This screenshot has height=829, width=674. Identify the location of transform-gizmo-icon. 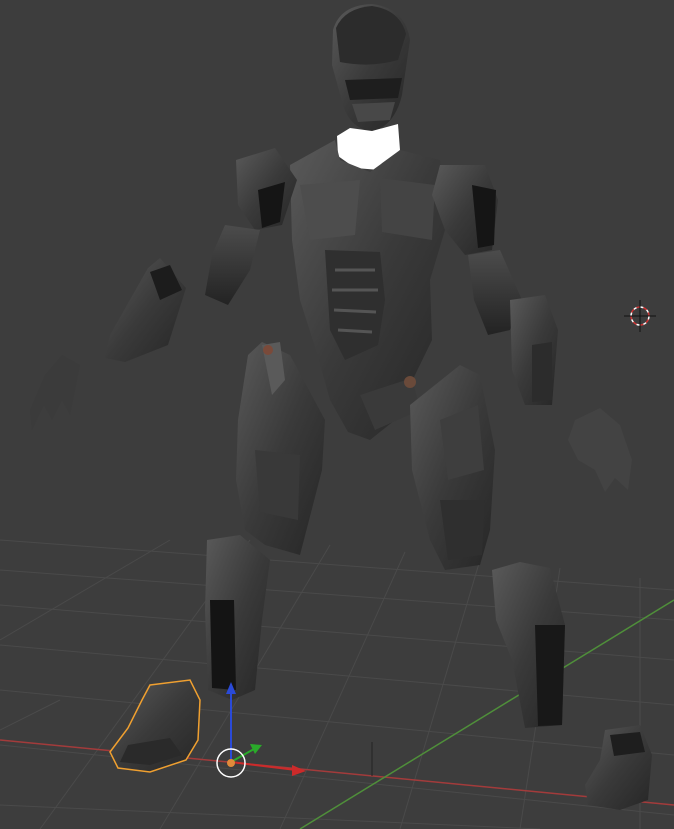
(261, 730).